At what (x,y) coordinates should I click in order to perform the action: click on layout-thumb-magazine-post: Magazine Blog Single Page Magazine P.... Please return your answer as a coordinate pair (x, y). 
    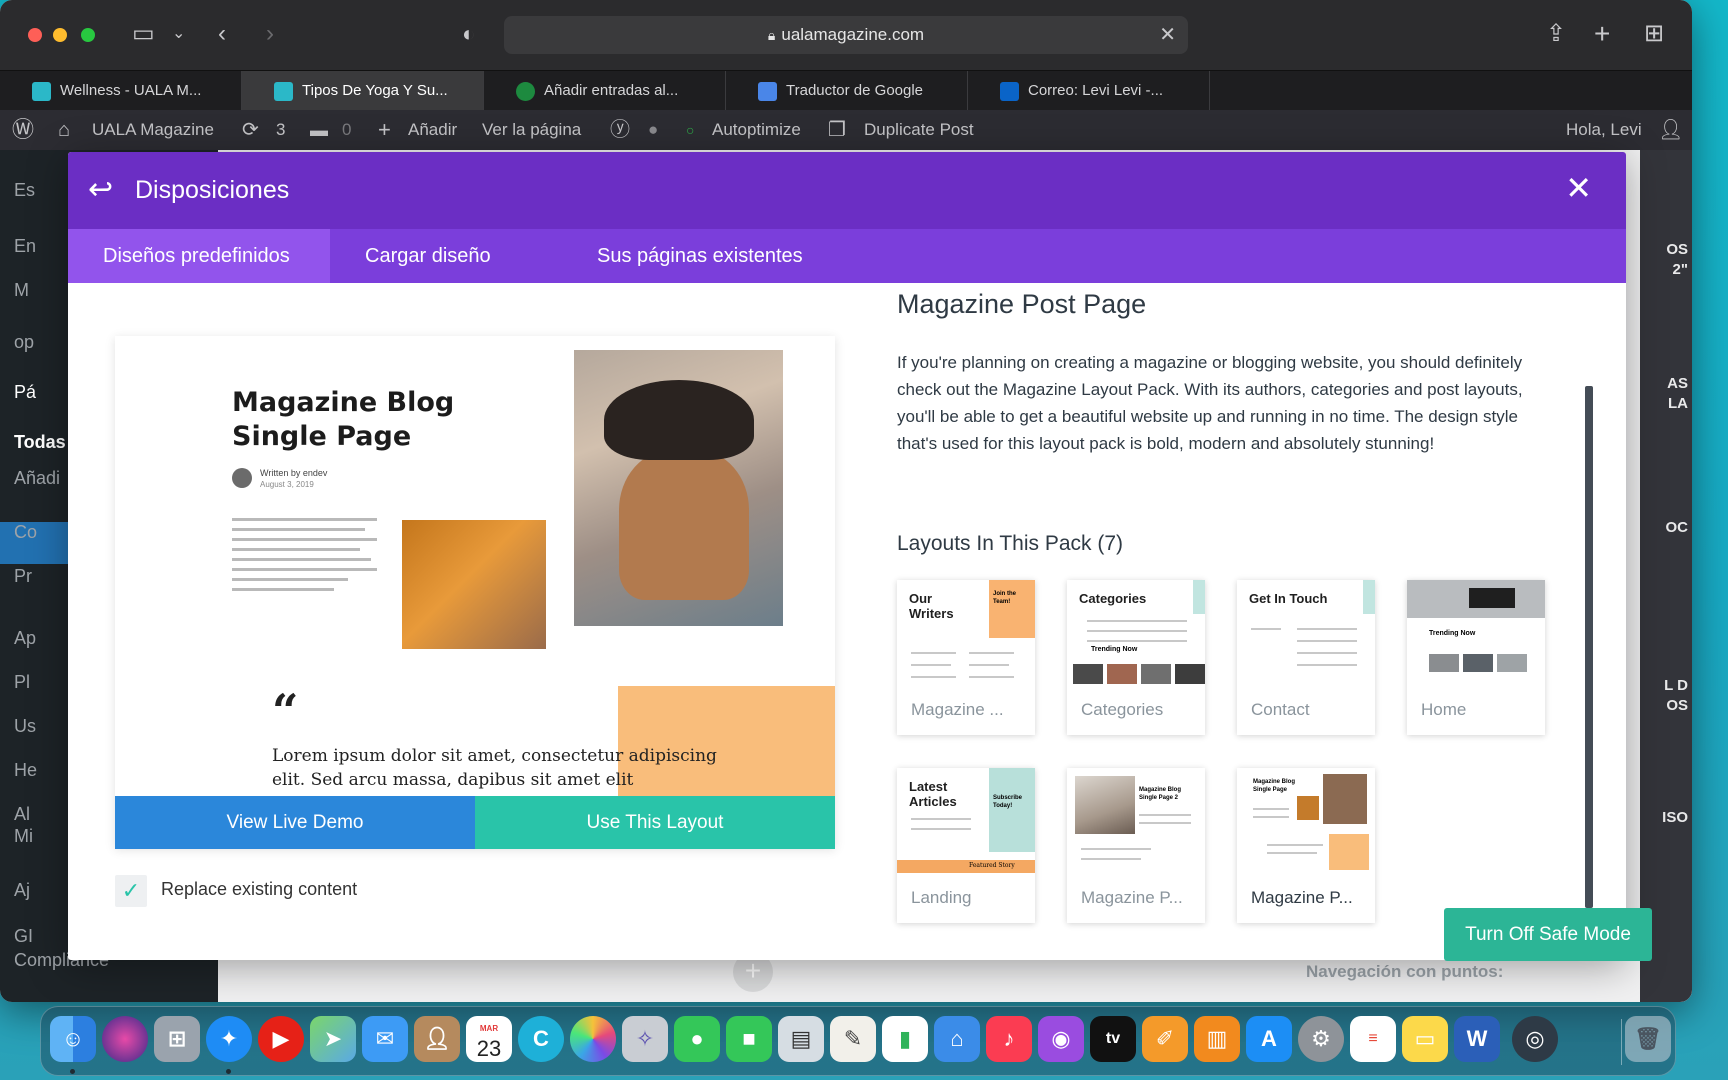
    Looking at the image, I should click on (1306, 845).